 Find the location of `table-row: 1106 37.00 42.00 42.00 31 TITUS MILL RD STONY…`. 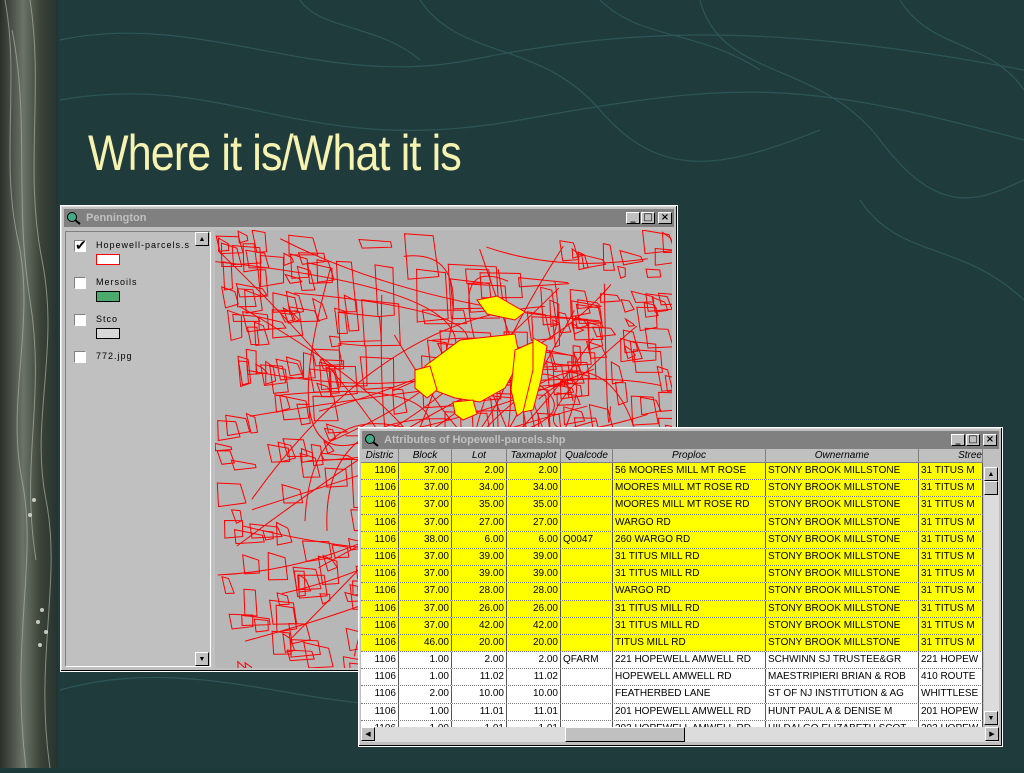

table-row: 1106 37.00 42.00 42.00 31 TITUS MILL RD STONY… is located at coordinates (672, 626).